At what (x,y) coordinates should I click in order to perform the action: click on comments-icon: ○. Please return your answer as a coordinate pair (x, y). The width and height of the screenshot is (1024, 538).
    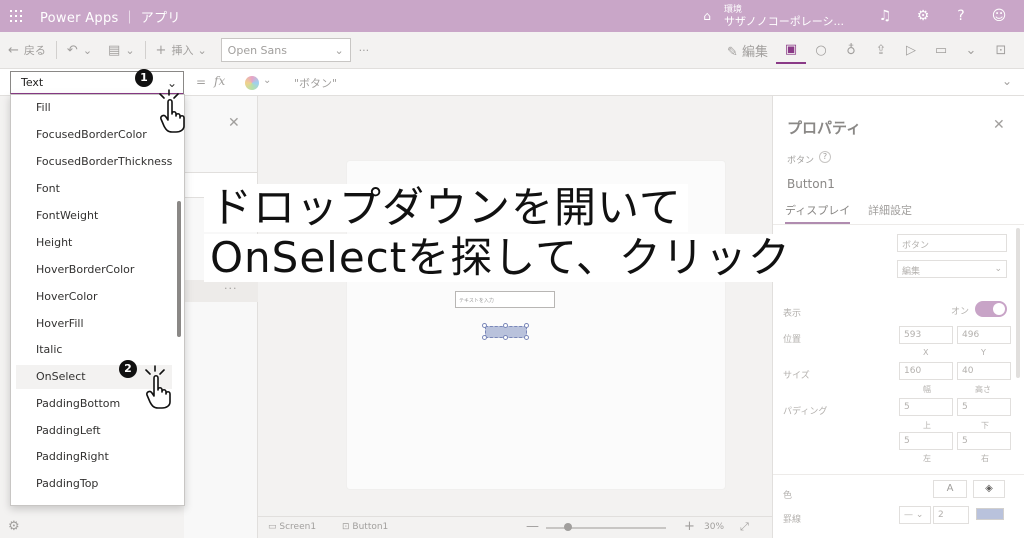
    Looking at the image, I should click on (821, 50).